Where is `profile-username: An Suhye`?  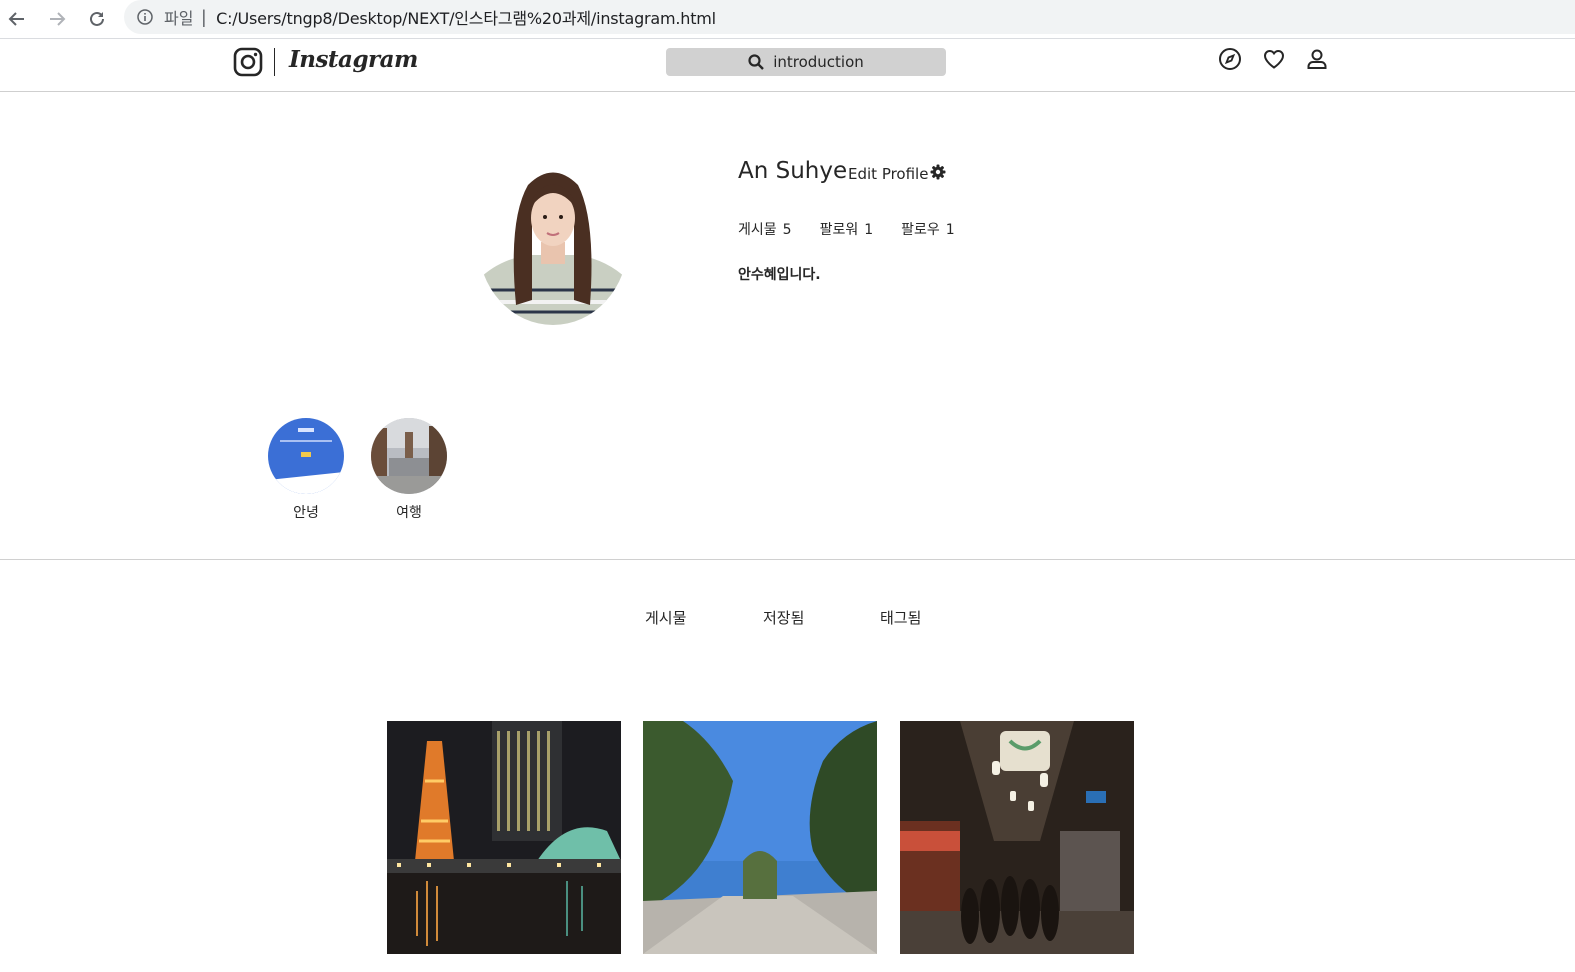 profile-username: An Suhye is located at coordinates (793, 171).